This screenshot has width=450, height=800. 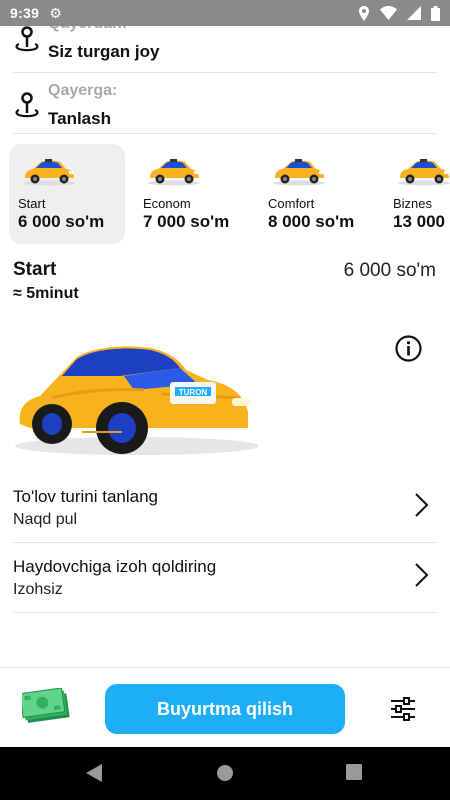 I want to click on from-value: Siz turgan joy, so click(x=104, y=51).